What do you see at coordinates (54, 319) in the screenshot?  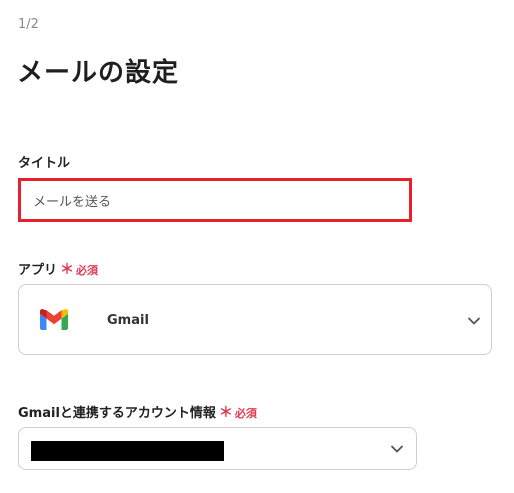 I see `gmail-icon` at bounding box center [54, 319].